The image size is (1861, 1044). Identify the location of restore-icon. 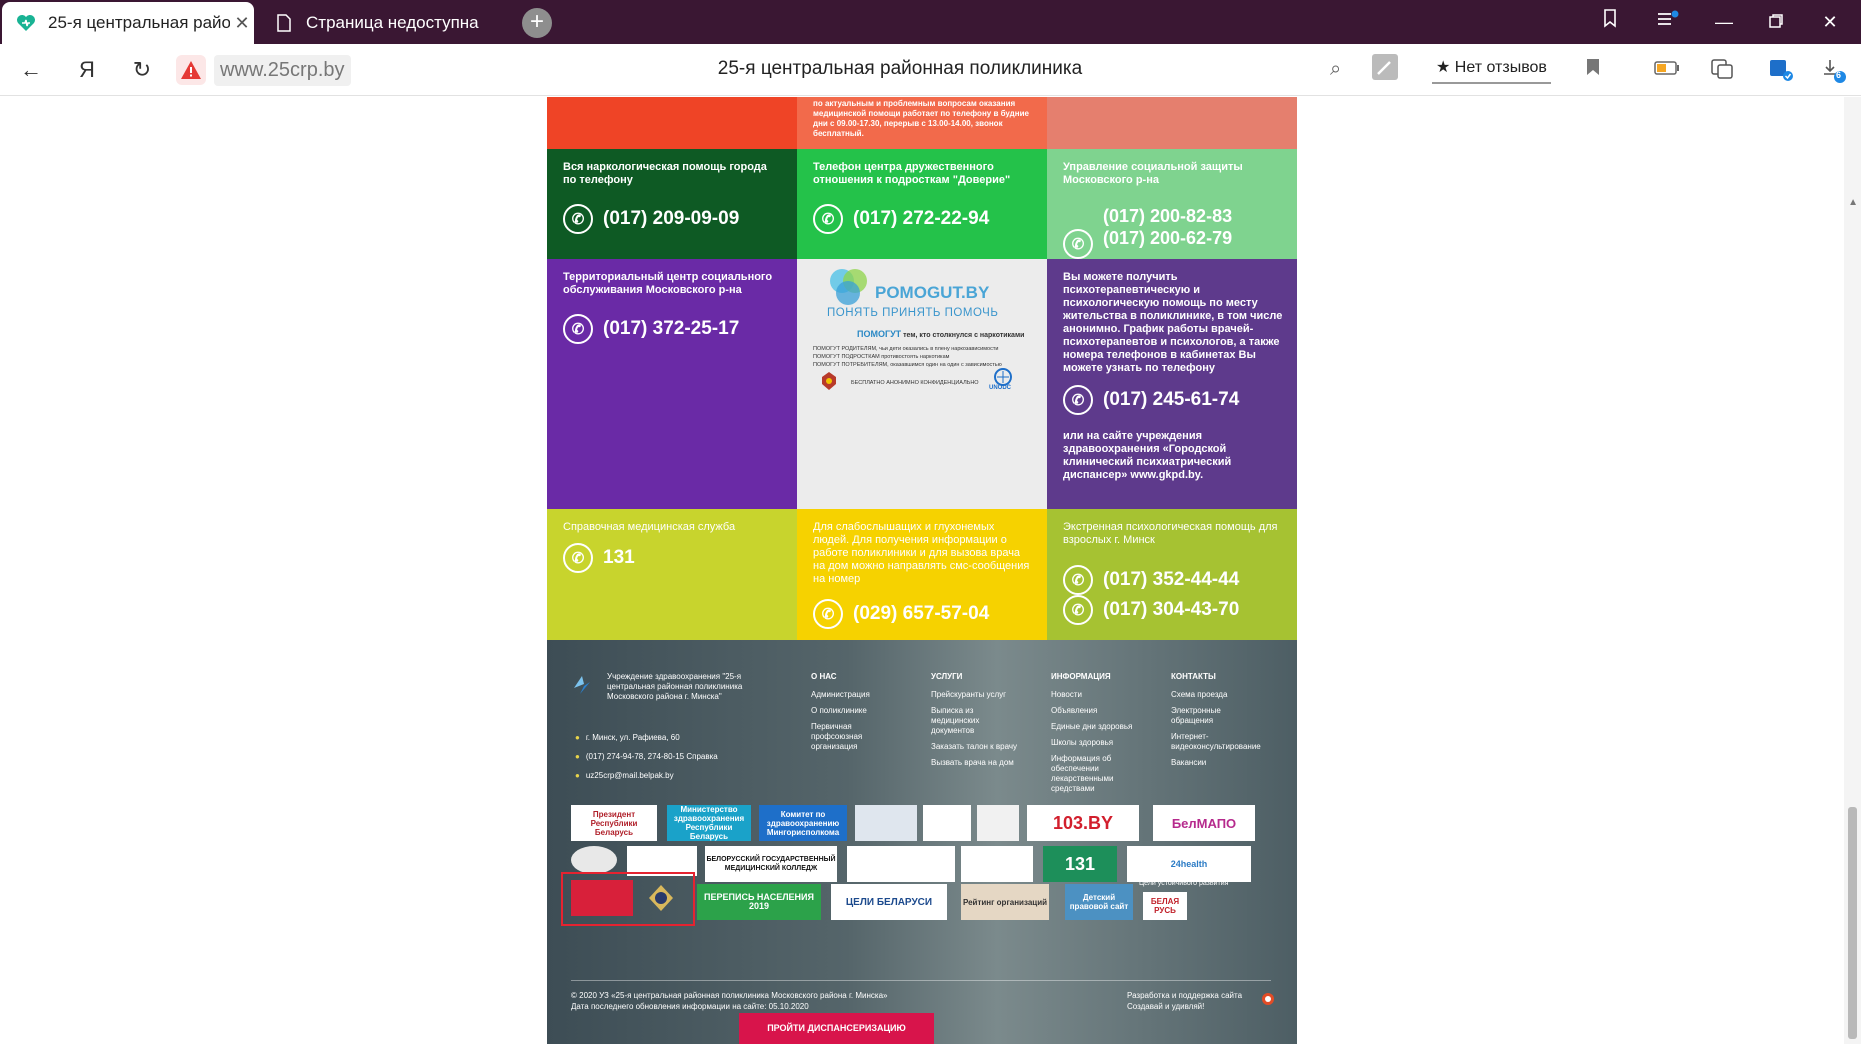
(1776, 22).